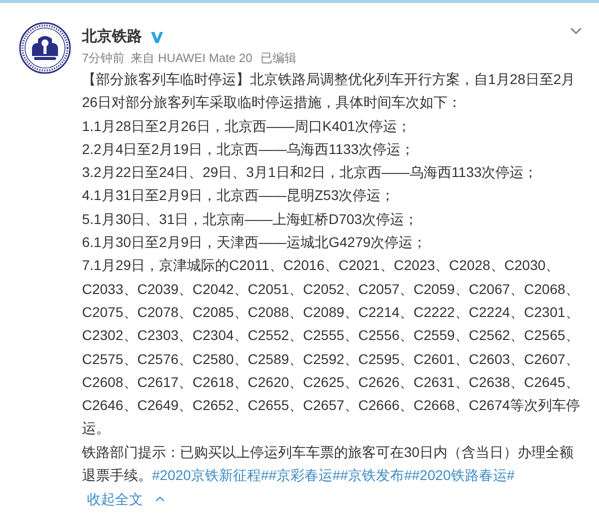  Describe the element at coordinates (250, 219) in the screenshot. I see `post-text-line: 5.1月30日、31日，北京南——上海虹桥D703次停运；` at that location.